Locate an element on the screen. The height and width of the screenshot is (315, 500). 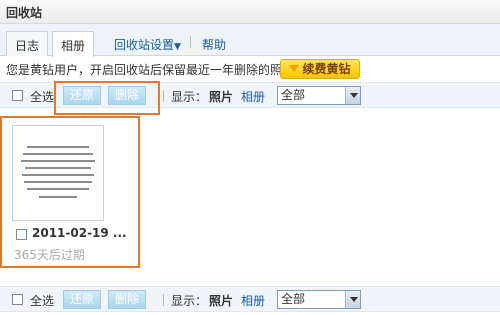
photo-thumbnail is located at coordinates (58, 173).